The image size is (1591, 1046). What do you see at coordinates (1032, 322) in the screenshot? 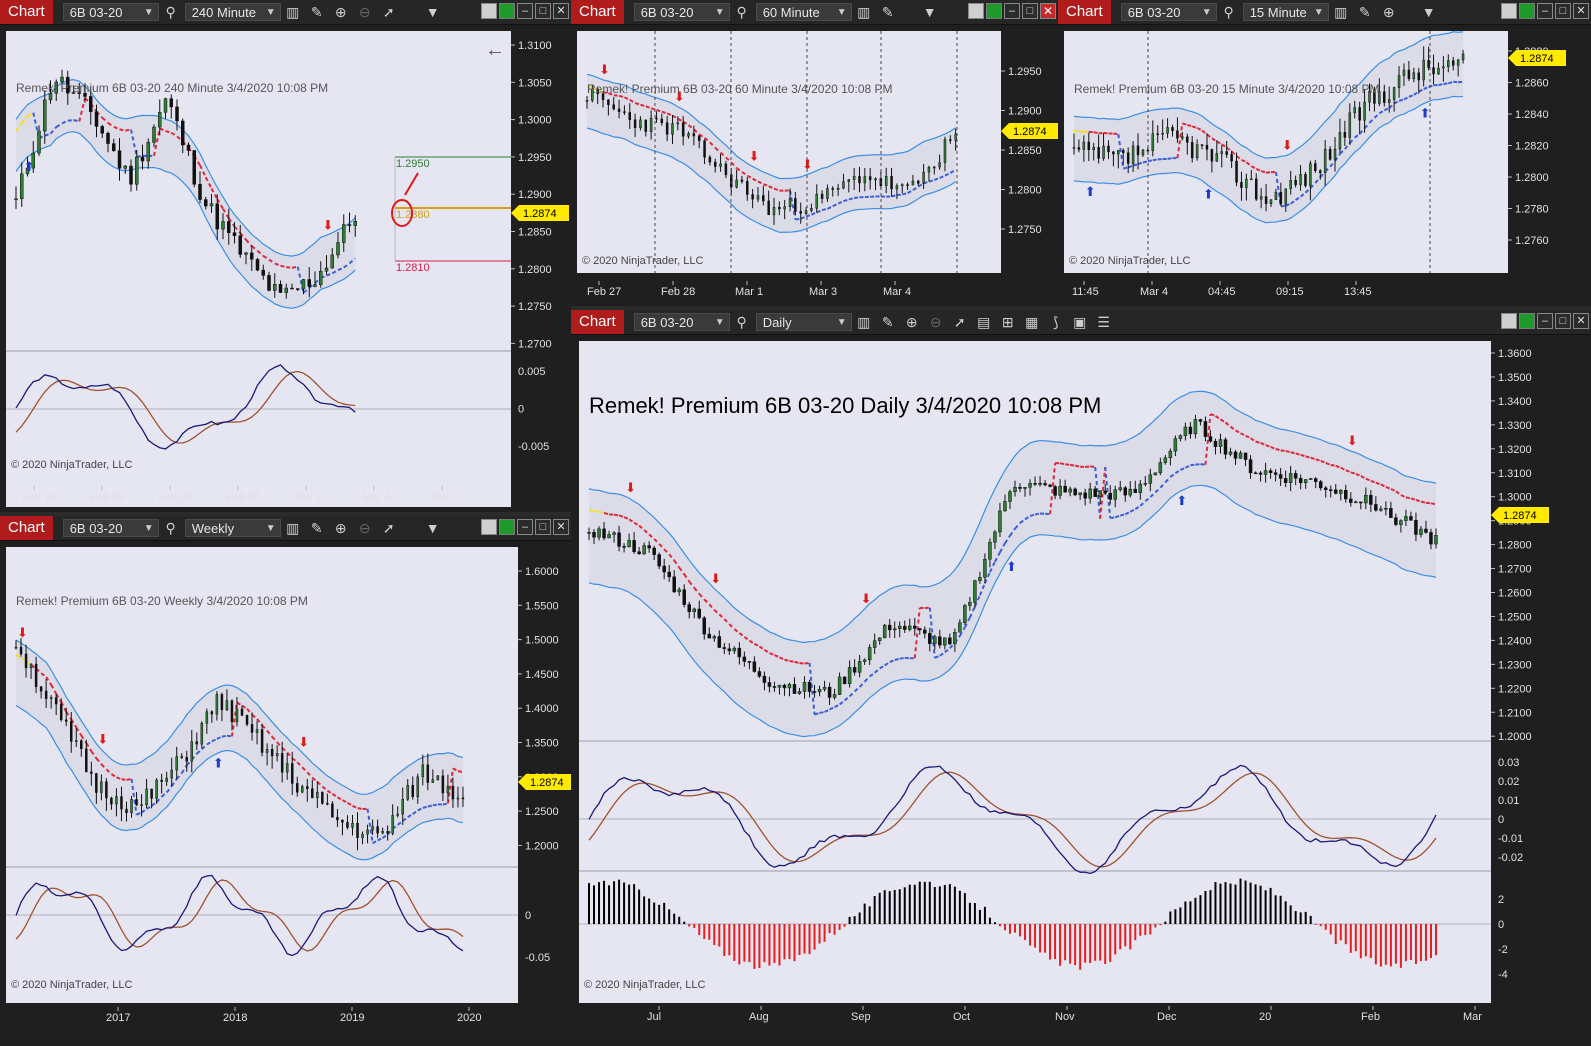
I see `indicators-icon: ▦` at bounding box center [1032, 322].